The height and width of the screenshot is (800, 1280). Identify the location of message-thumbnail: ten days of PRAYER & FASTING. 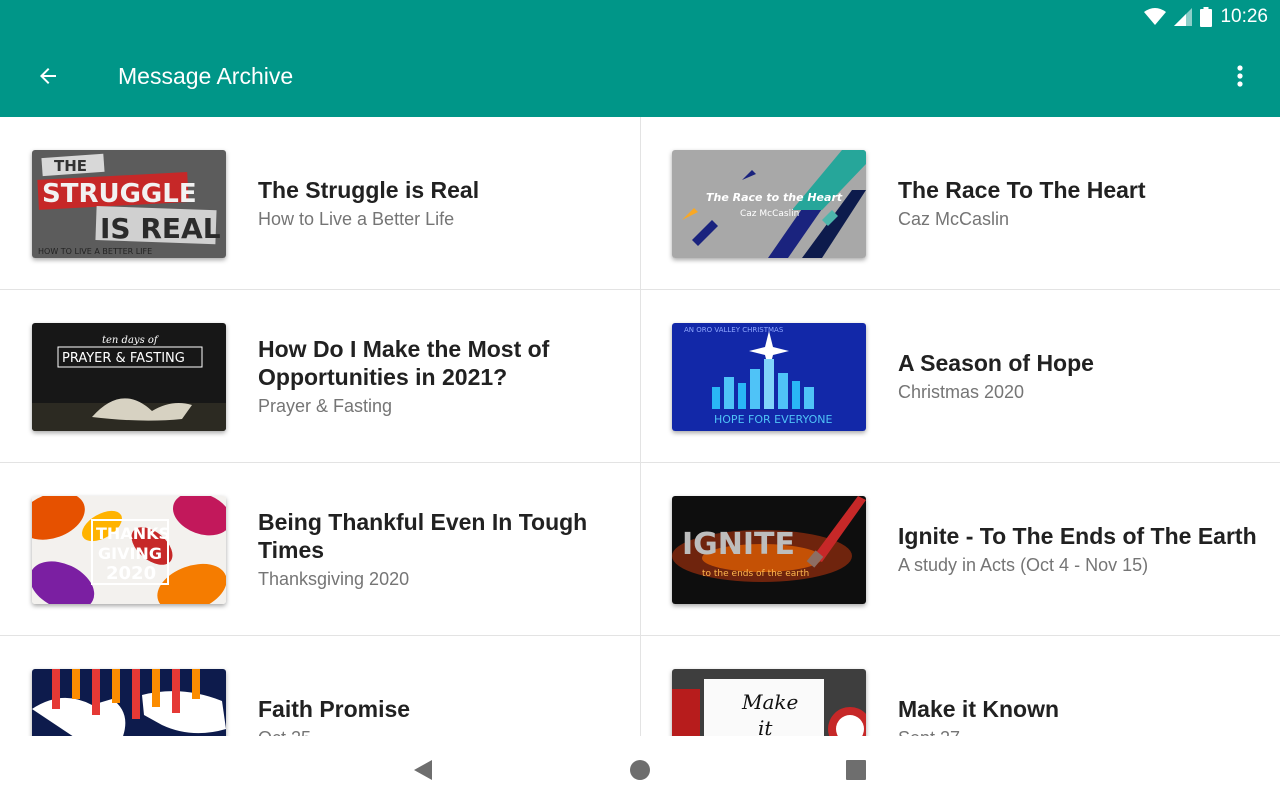
(129, 377).